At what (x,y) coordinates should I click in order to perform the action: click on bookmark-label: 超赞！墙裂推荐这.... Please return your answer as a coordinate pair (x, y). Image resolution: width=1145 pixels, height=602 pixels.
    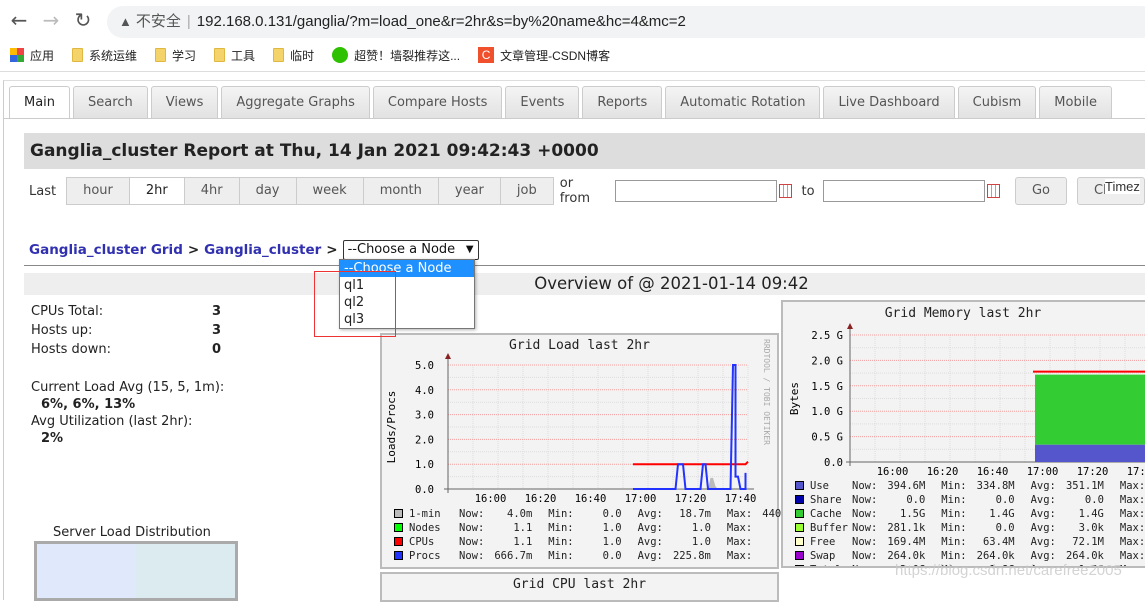
    Looking at the image, I should click on (407, 55).